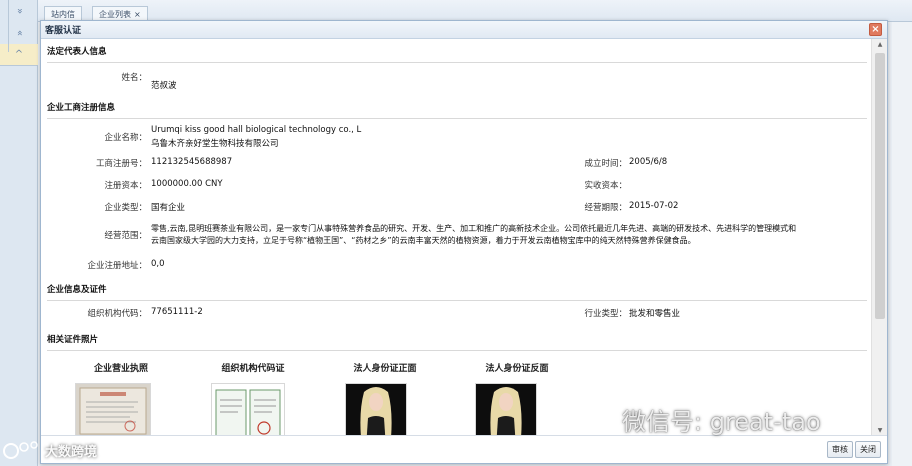  Describe the element at coordinates (168, 208) in the screenshot. I see `type-value: 国有企业` at that location.